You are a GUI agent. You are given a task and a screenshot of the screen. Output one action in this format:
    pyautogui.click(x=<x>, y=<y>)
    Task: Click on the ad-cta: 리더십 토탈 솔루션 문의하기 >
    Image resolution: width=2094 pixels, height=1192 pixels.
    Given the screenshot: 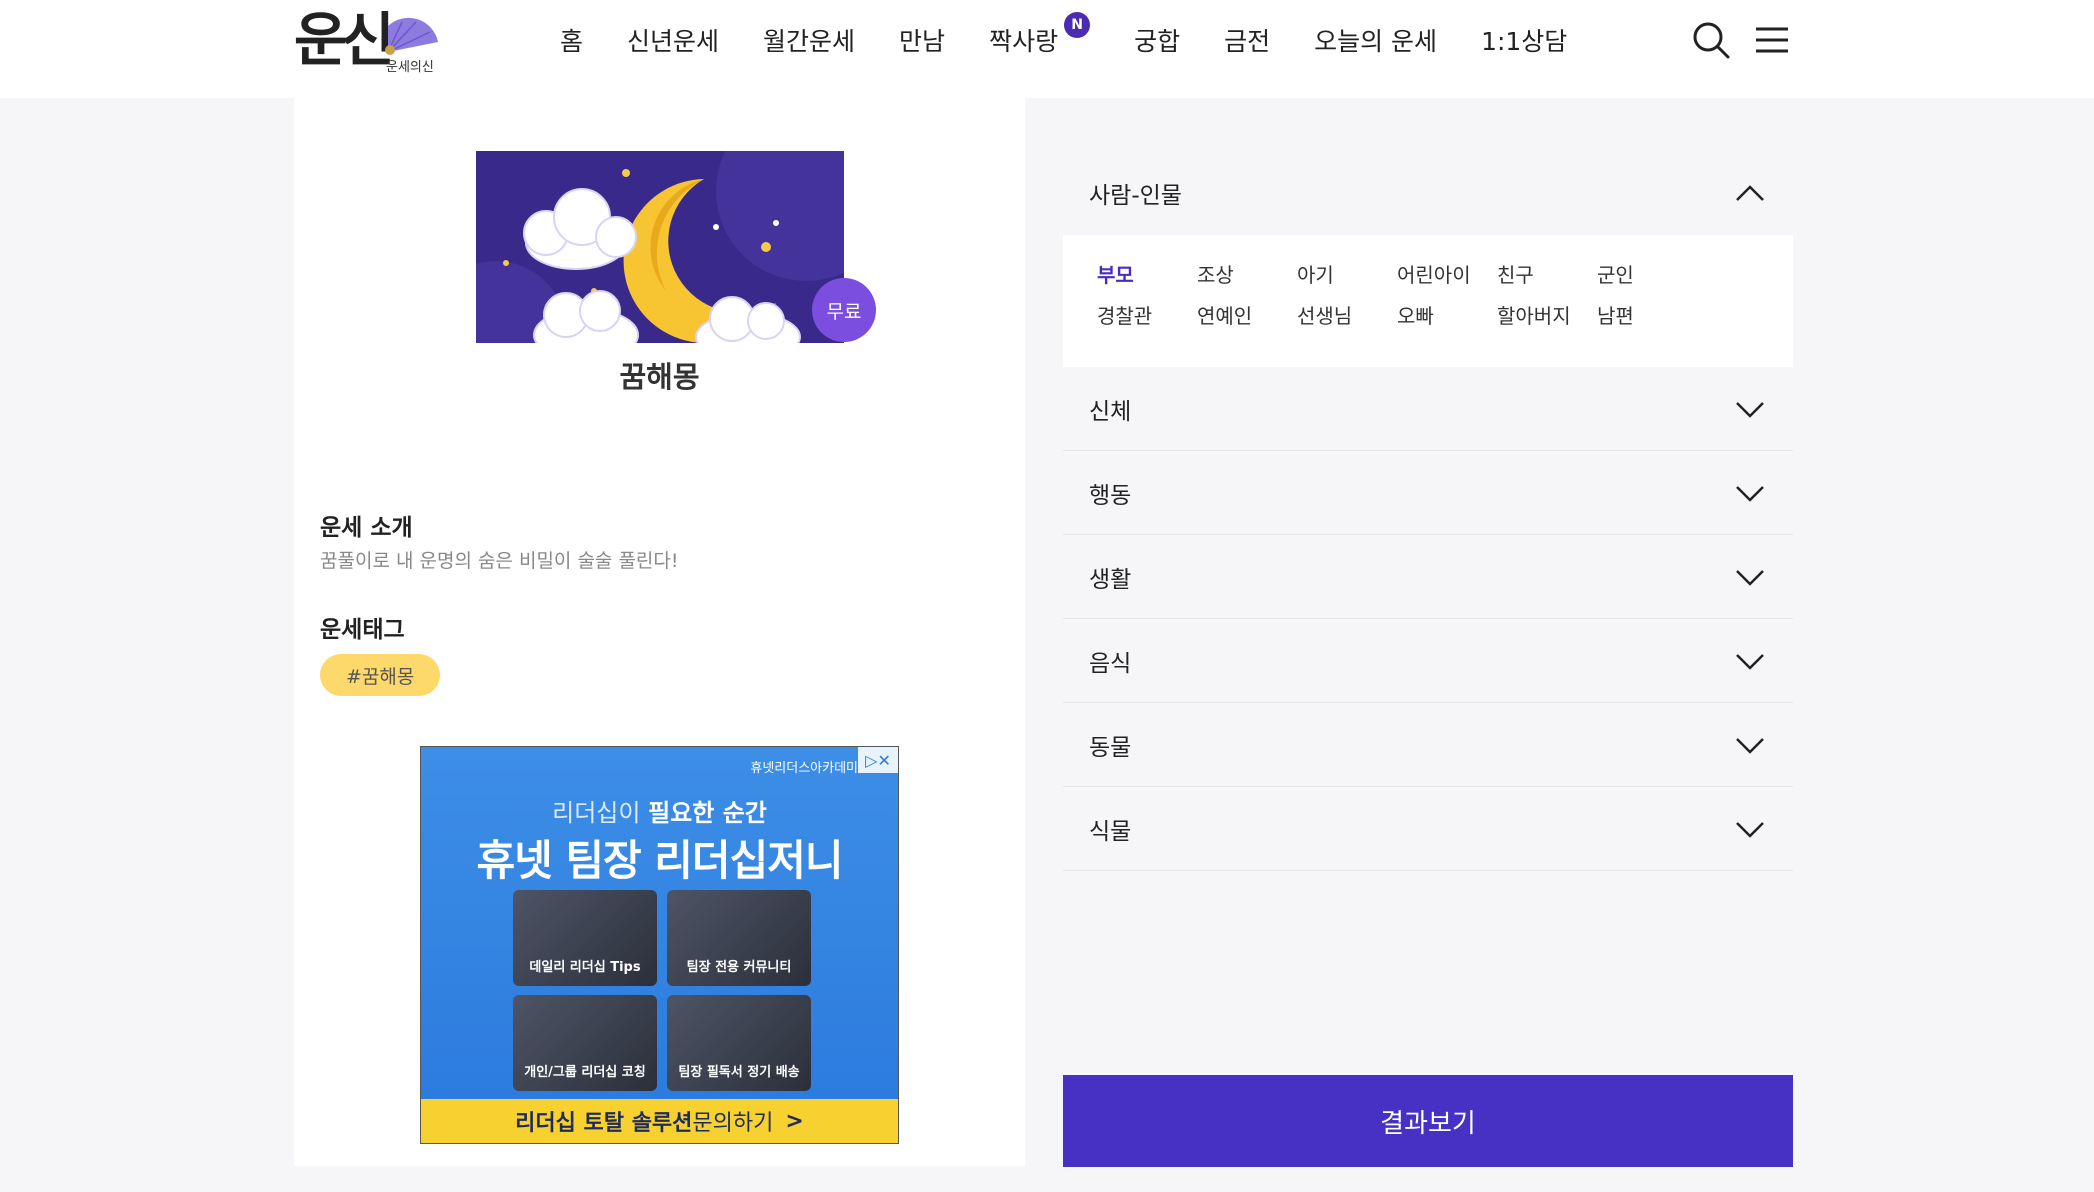 What is the action you would take?
    pyautogui.click(x=659, y=1121)
    